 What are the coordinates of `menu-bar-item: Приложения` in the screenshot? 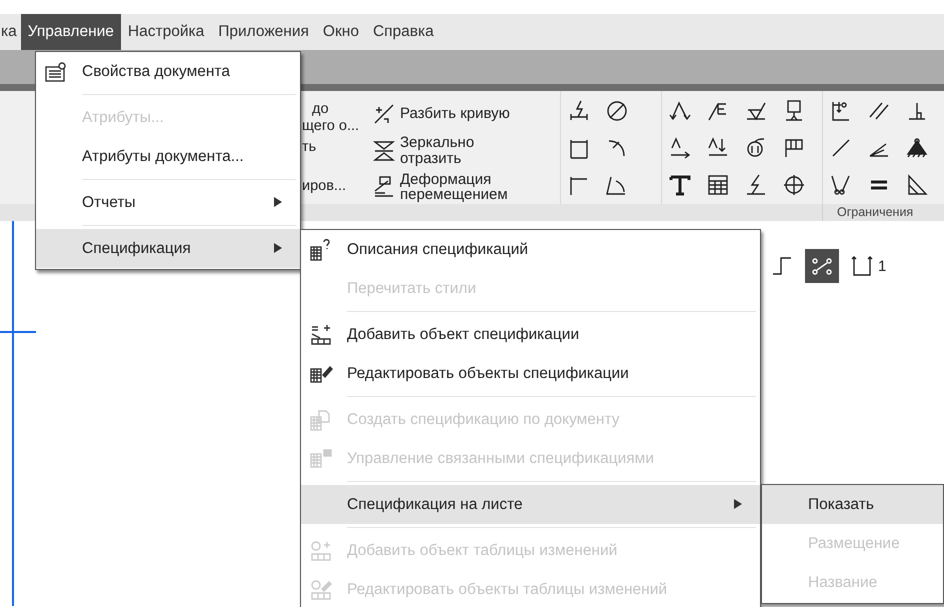 It's located at (263, 32).